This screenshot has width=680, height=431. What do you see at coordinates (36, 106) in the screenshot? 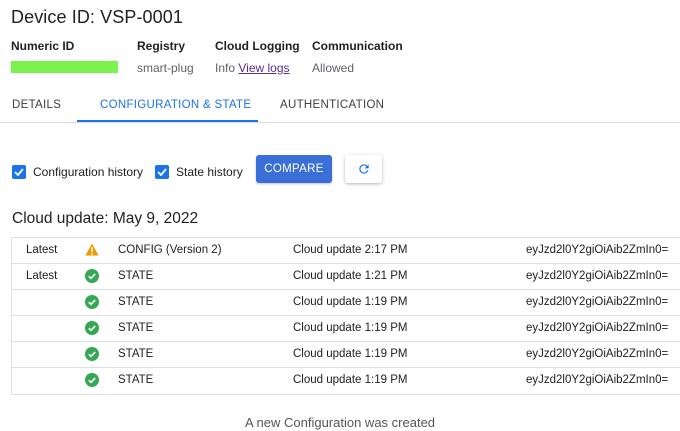
I see `tab-details: DETAILS` at bounding box center [36, 106].